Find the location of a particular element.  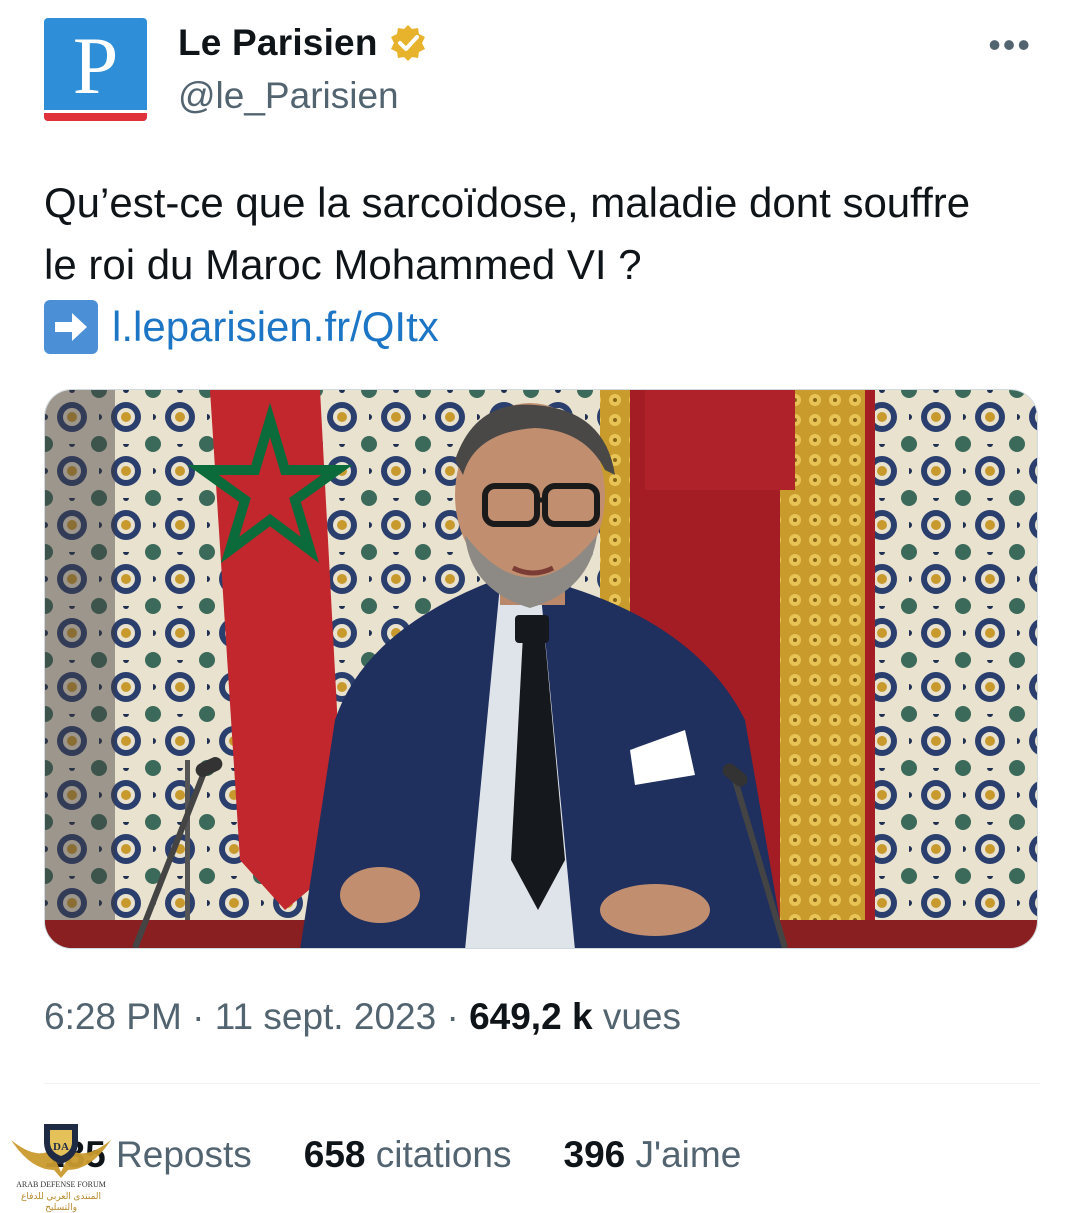

divider is located at coordinates (542, 1083).